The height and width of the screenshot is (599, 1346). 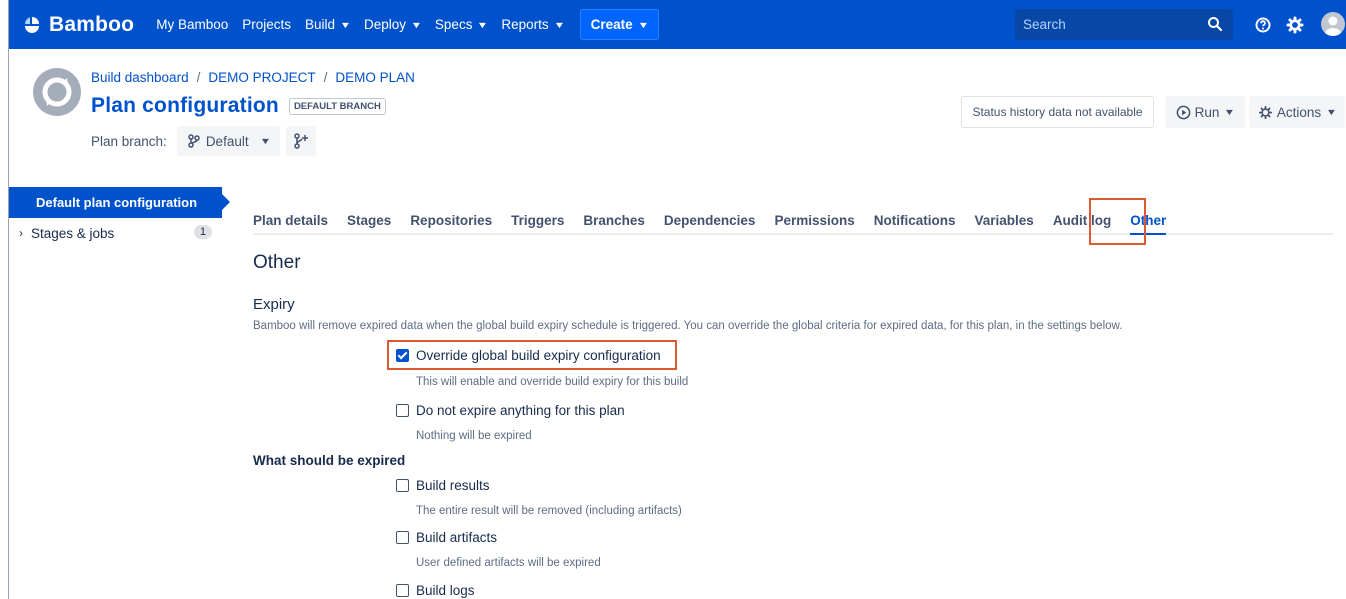 I want to click on highlight-box-tab, so click(x=1117, y=221).